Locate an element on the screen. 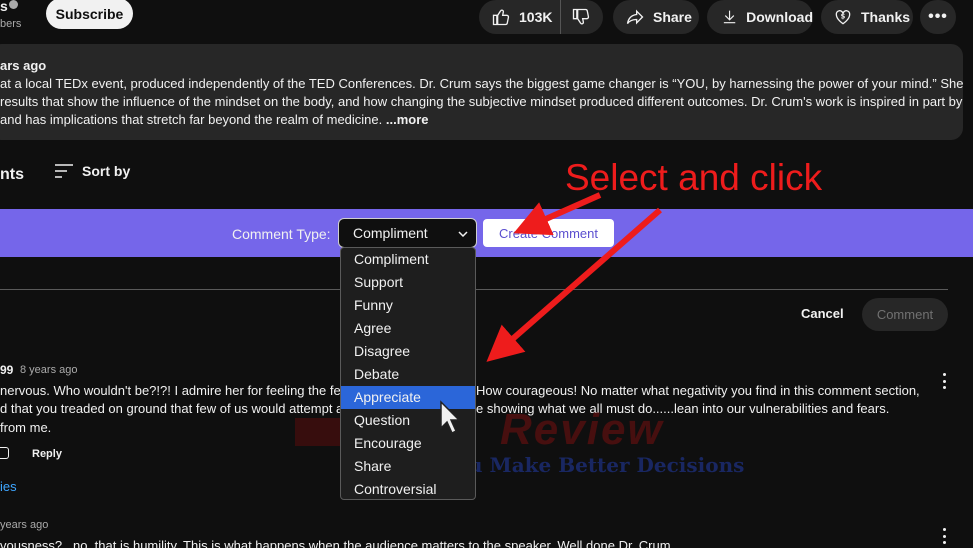  annotation-arrows is located at coordinates (574, 277).